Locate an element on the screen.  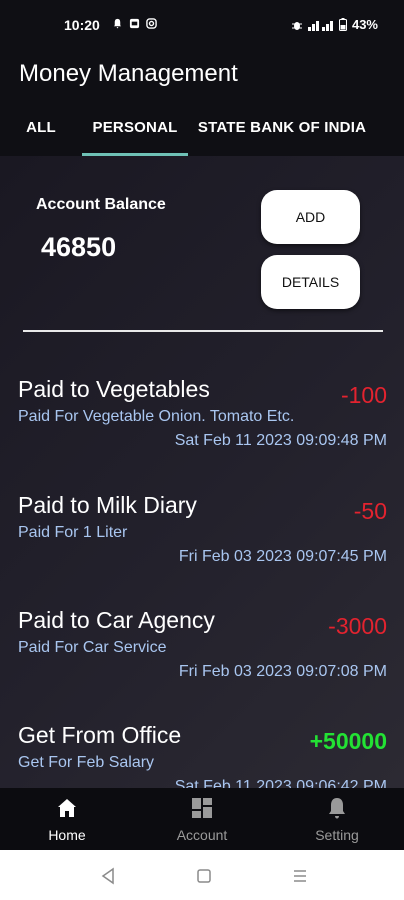
transaction-date: Fri Feb 03 2023 09:07:08 PM is located at coordinates (282, 671).